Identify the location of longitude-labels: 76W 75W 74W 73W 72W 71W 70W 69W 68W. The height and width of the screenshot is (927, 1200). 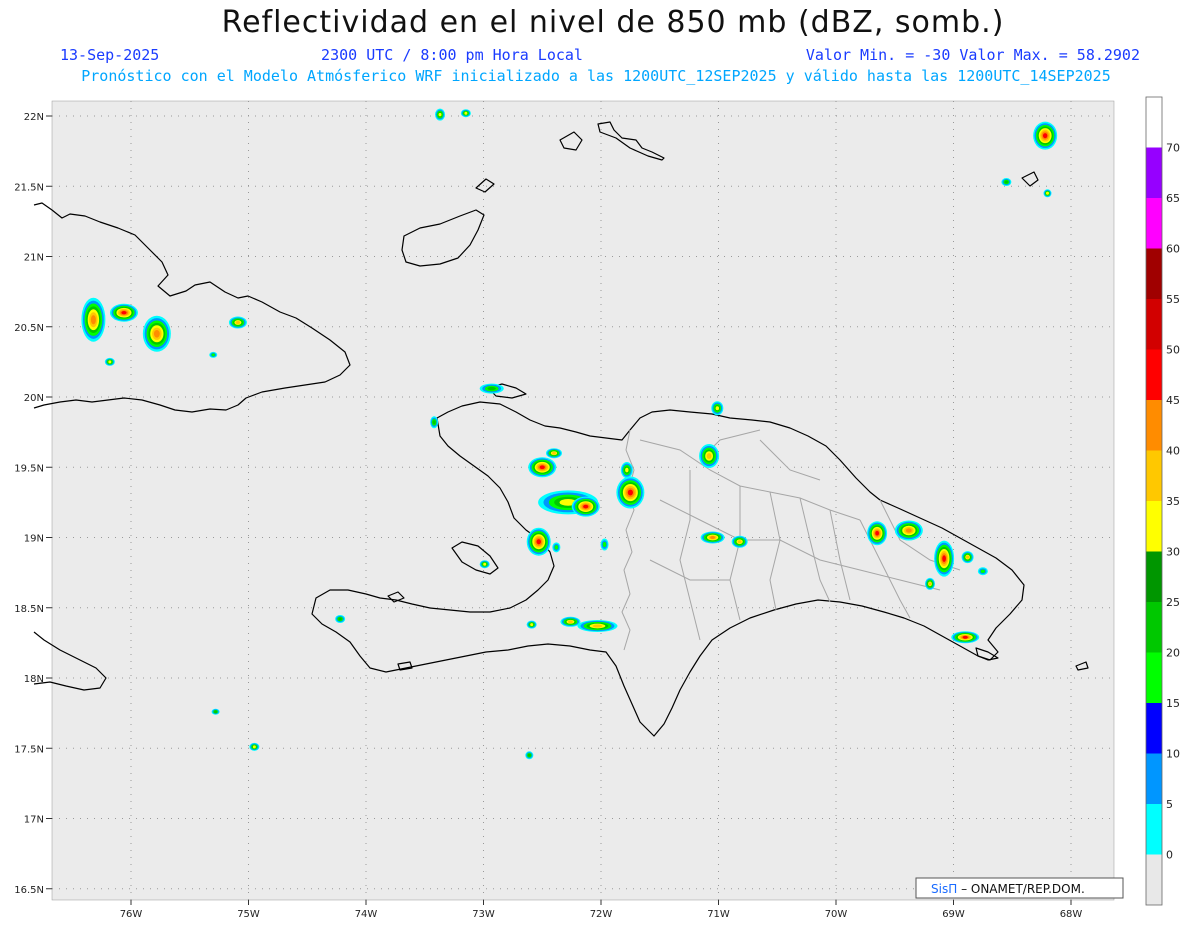
(601, 910).